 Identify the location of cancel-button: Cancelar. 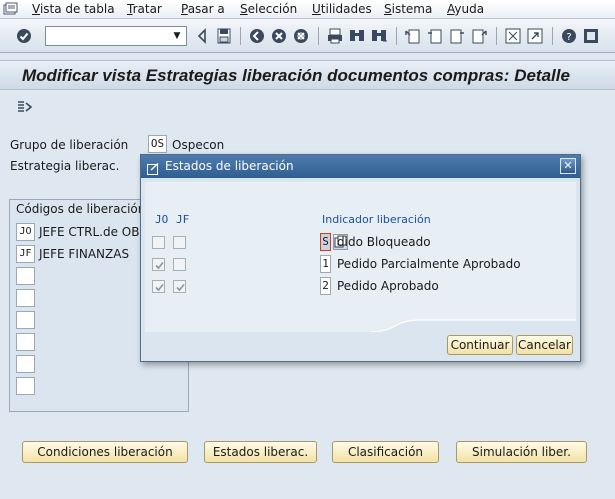
(544, 345).